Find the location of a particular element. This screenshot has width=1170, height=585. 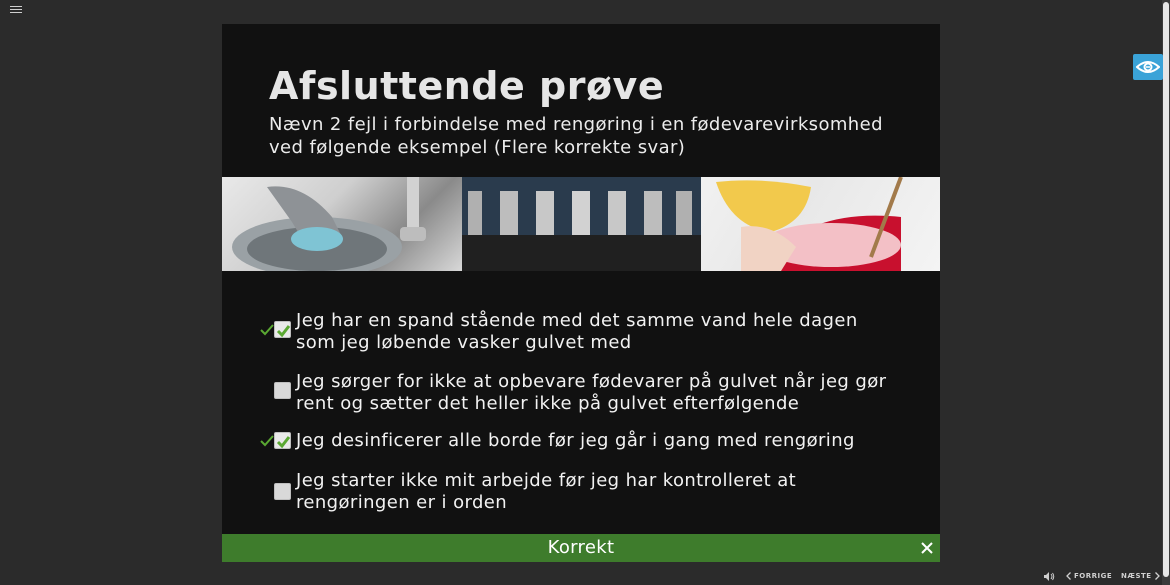

accessibility-button is located at coordinates (1148, 67).